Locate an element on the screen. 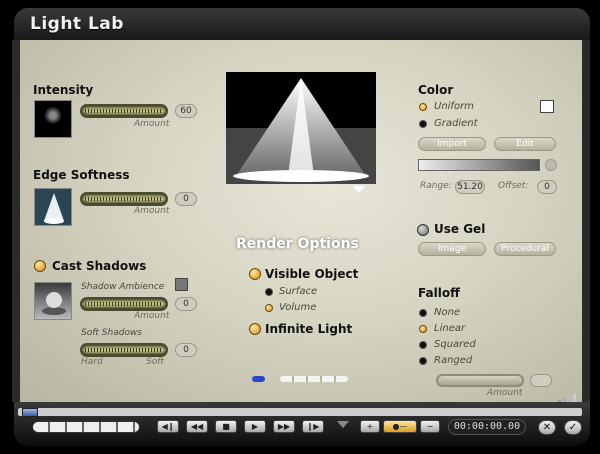 Image resolution: width=600 pixels, height=454 pixels. cone-light-icon is located at coordinates (54, 208).